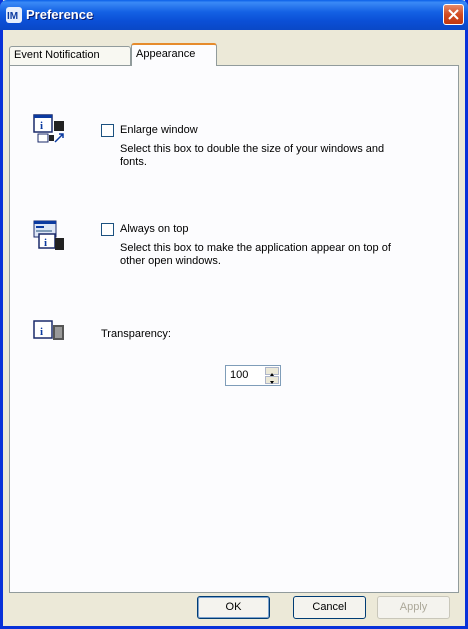 This screenshot has width=468, height=629. What do you see at coordinates (253, 375) in the screenshot?
I see `transparency-spinner: 100` at bounding box center [253, 375].